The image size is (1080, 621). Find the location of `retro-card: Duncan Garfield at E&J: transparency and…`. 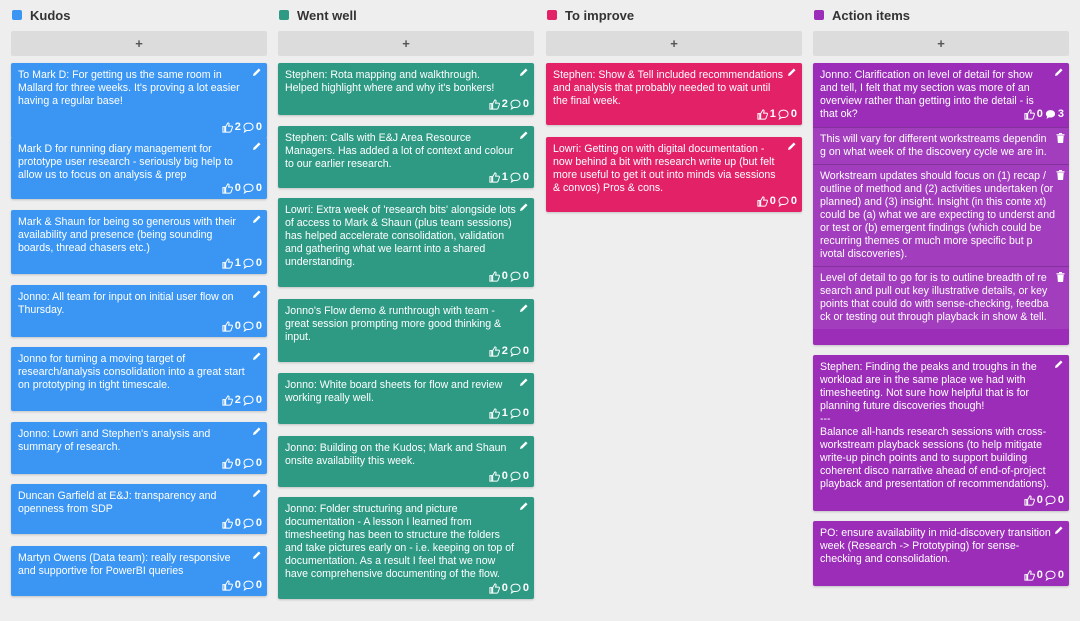

retro-card: Duncan Garfield at E&J: transparency and… is located at coordinates (139, 509).